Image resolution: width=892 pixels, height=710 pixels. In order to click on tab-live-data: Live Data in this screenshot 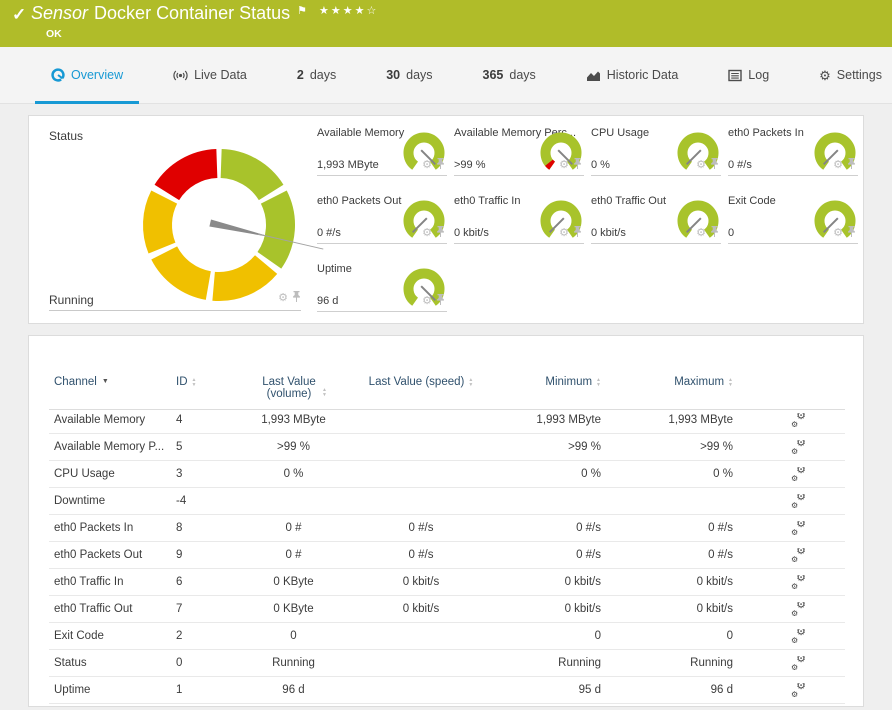, I will do `click(210, 75)`.